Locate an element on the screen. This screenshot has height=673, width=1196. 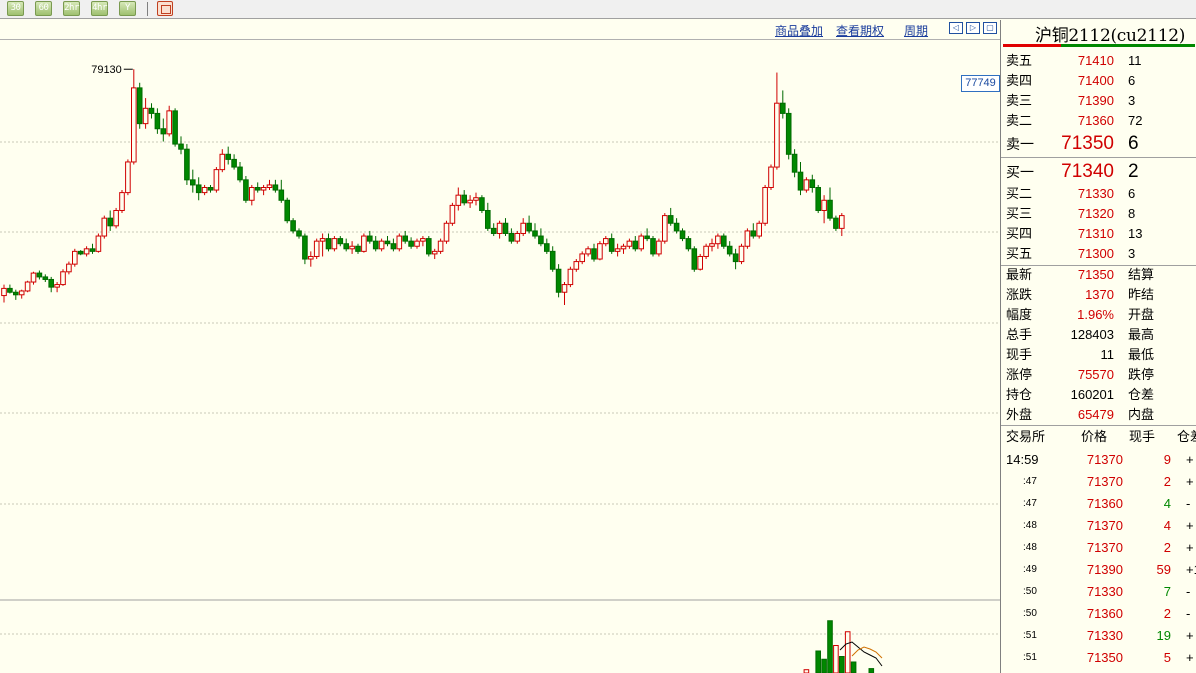
bid-level: 买三 71320 8 is located at coordinates (1098, 214).